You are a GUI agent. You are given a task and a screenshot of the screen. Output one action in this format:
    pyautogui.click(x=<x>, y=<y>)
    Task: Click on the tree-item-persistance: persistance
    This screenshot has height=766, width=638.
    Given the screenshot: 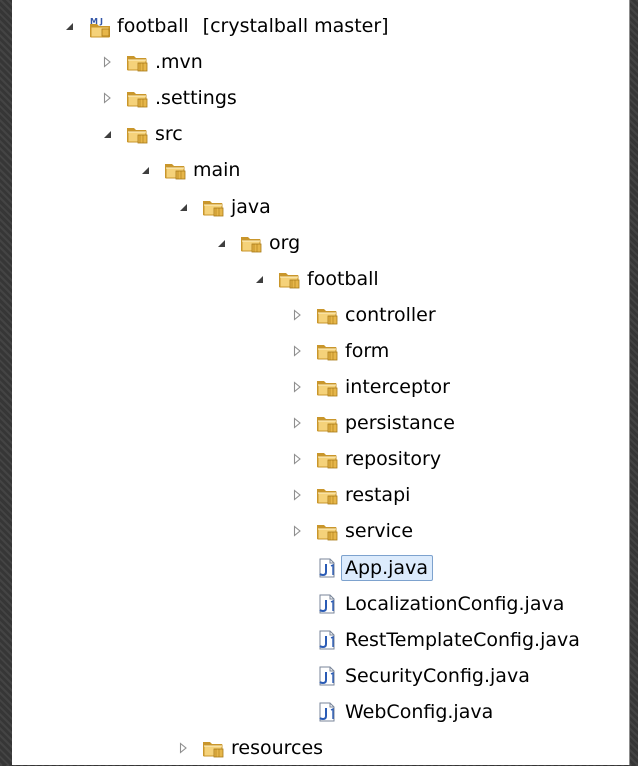 What is the action you would take?
    pyautogui.click(x=374, y=423)
    